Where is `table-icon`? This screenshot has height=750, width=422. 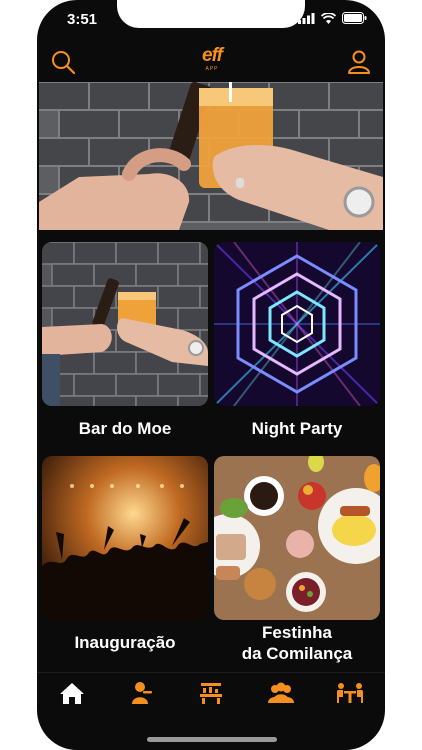 table-icon is located at coordinates (350, 693).